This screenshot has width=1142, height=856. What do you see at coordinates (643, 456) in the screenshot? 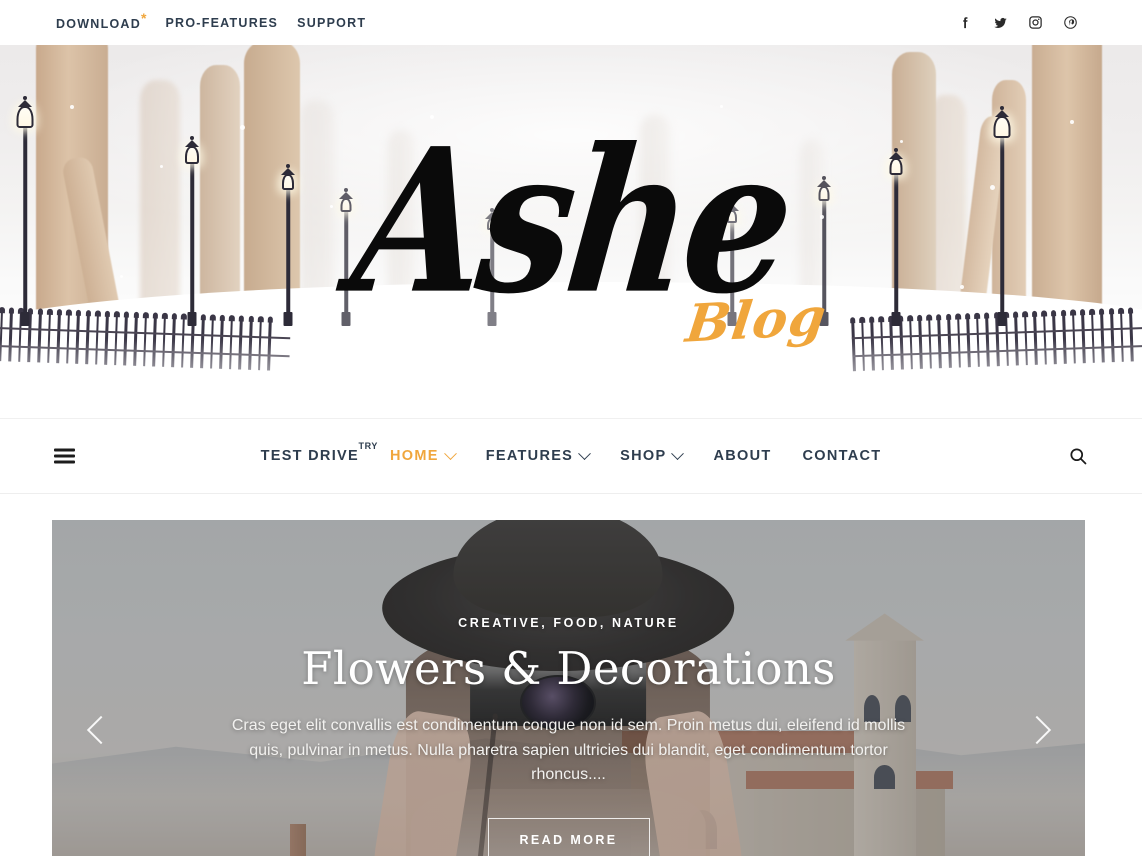
I see `nav-item-shop-label: SHOP` at bounding box center [643, 456].